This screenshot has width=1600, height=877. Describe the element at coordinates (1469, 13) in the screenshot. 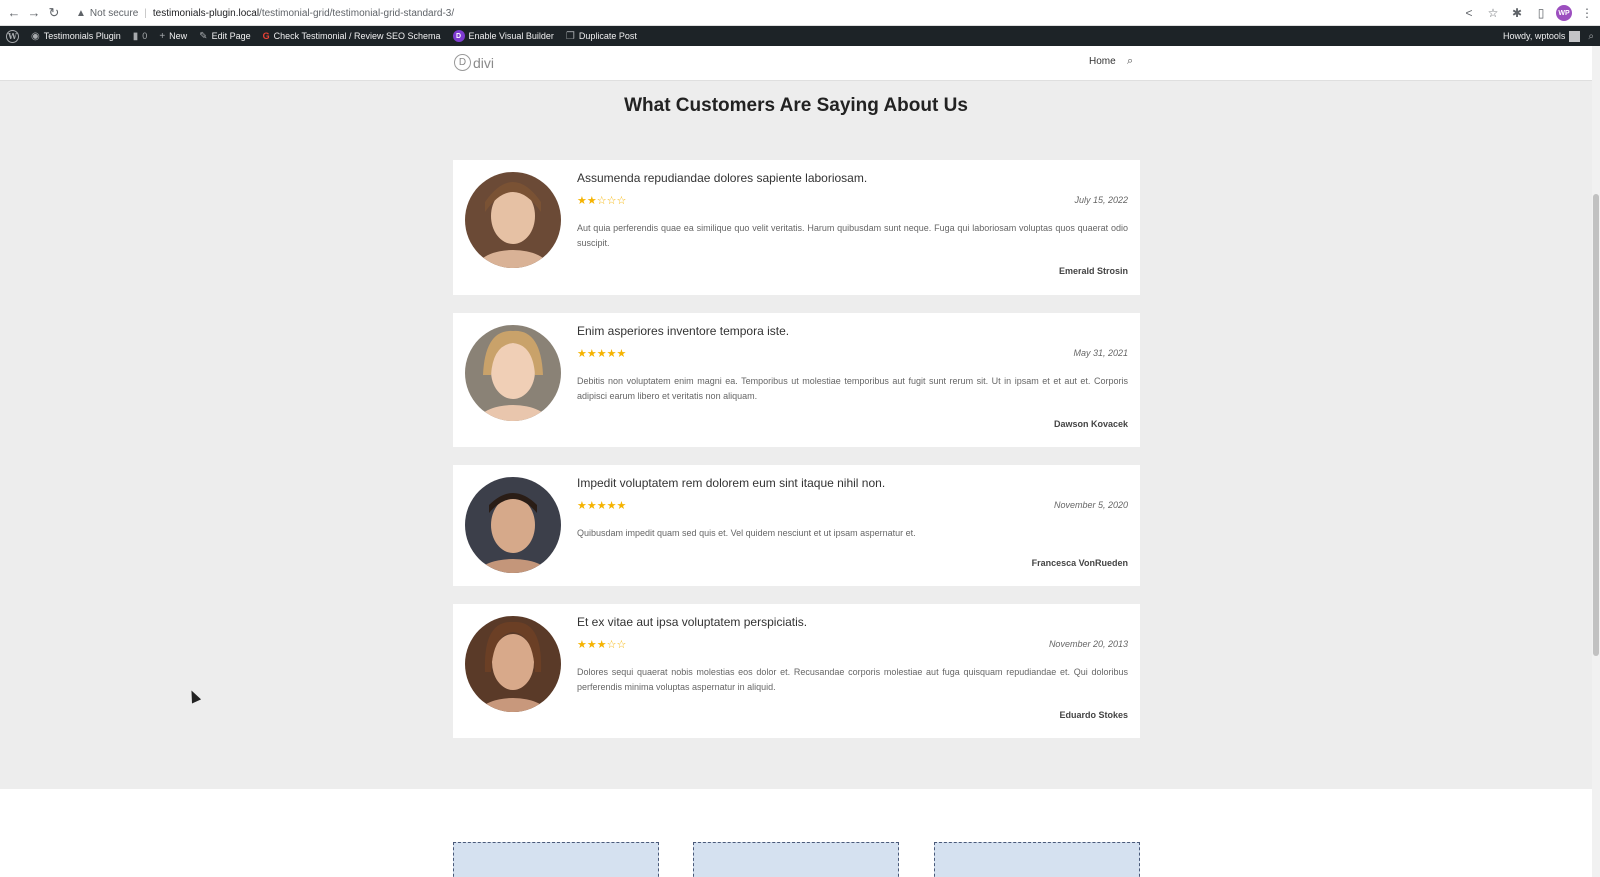

I see `share-icon: <` at that location.